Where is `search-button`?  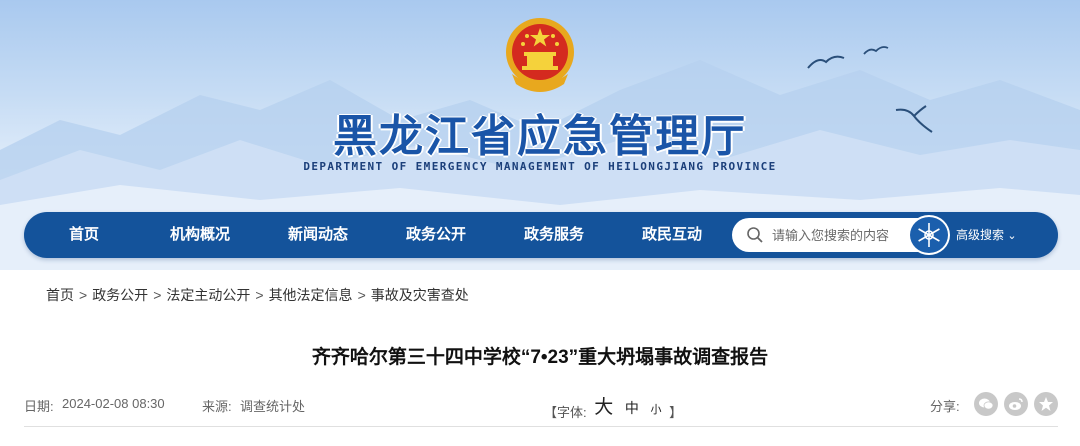
search-button is located at coordinates (929, 235).